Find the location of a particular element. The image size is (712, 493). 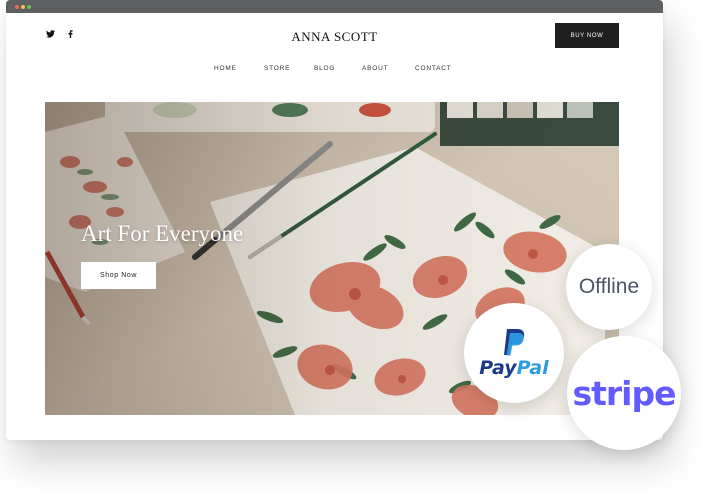

hero-title: Art For Everyone is located at coordinates (162, 233).